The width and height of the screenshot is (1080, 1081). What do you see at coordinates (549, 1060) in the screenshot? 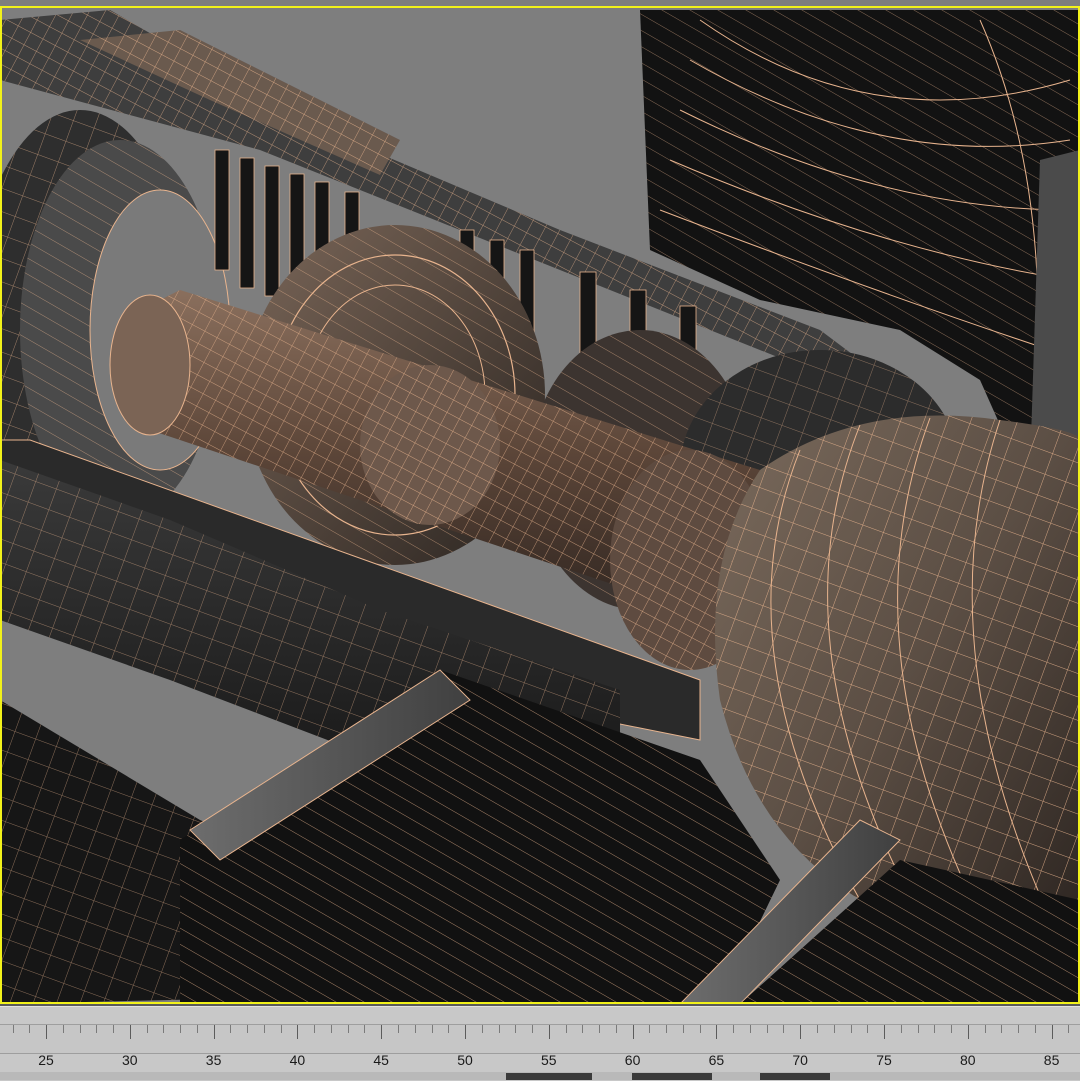
I see `ruler-tick-label: 55` at bounding box center [549, 1060].